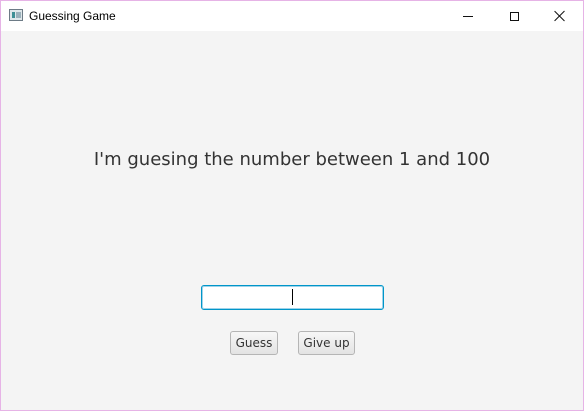  Describe the element at coordinates (72, 16) in the screenshot. I see `window-title: Guessing Game` at that location.